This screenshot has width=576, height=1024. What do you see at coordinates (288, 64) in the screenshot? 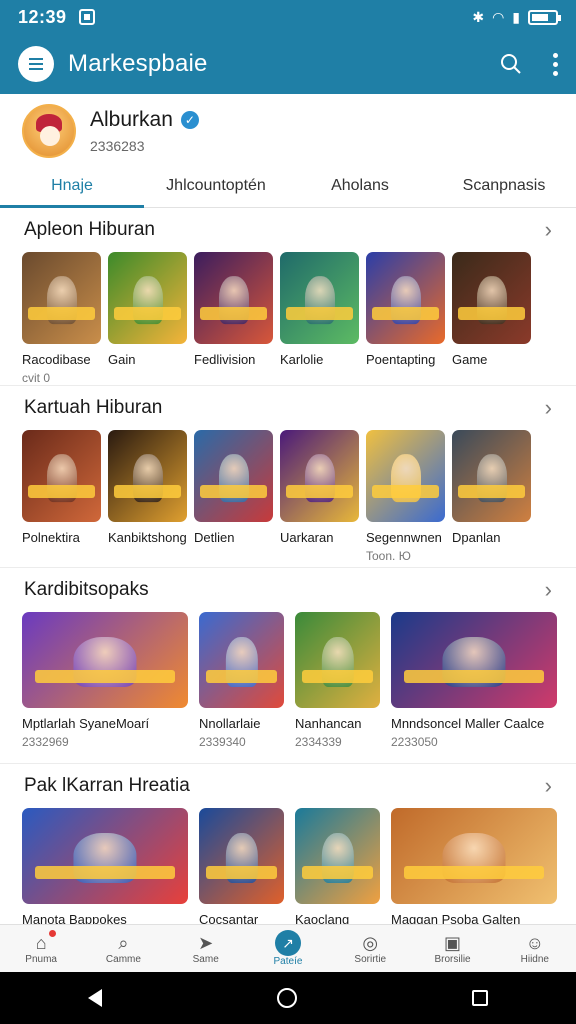
I see `app-bar: Markespbaie` at bounding box center [288, 64].